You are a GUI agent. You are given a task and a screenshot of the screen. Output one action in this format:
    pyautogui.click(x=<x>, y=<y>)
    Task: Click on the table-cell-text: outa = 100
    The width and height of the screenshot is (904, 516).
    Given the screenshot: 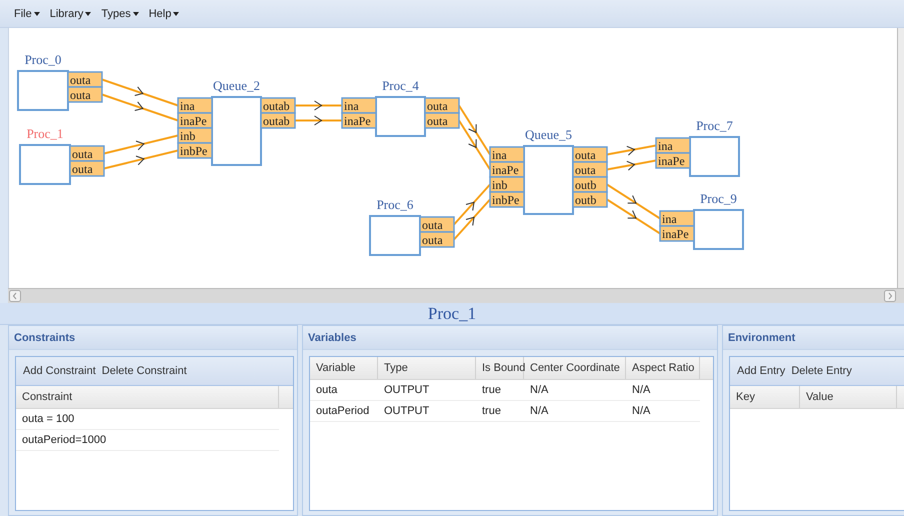 What is the action you would take?
    pyautogui.click(x=48, y=419)
    